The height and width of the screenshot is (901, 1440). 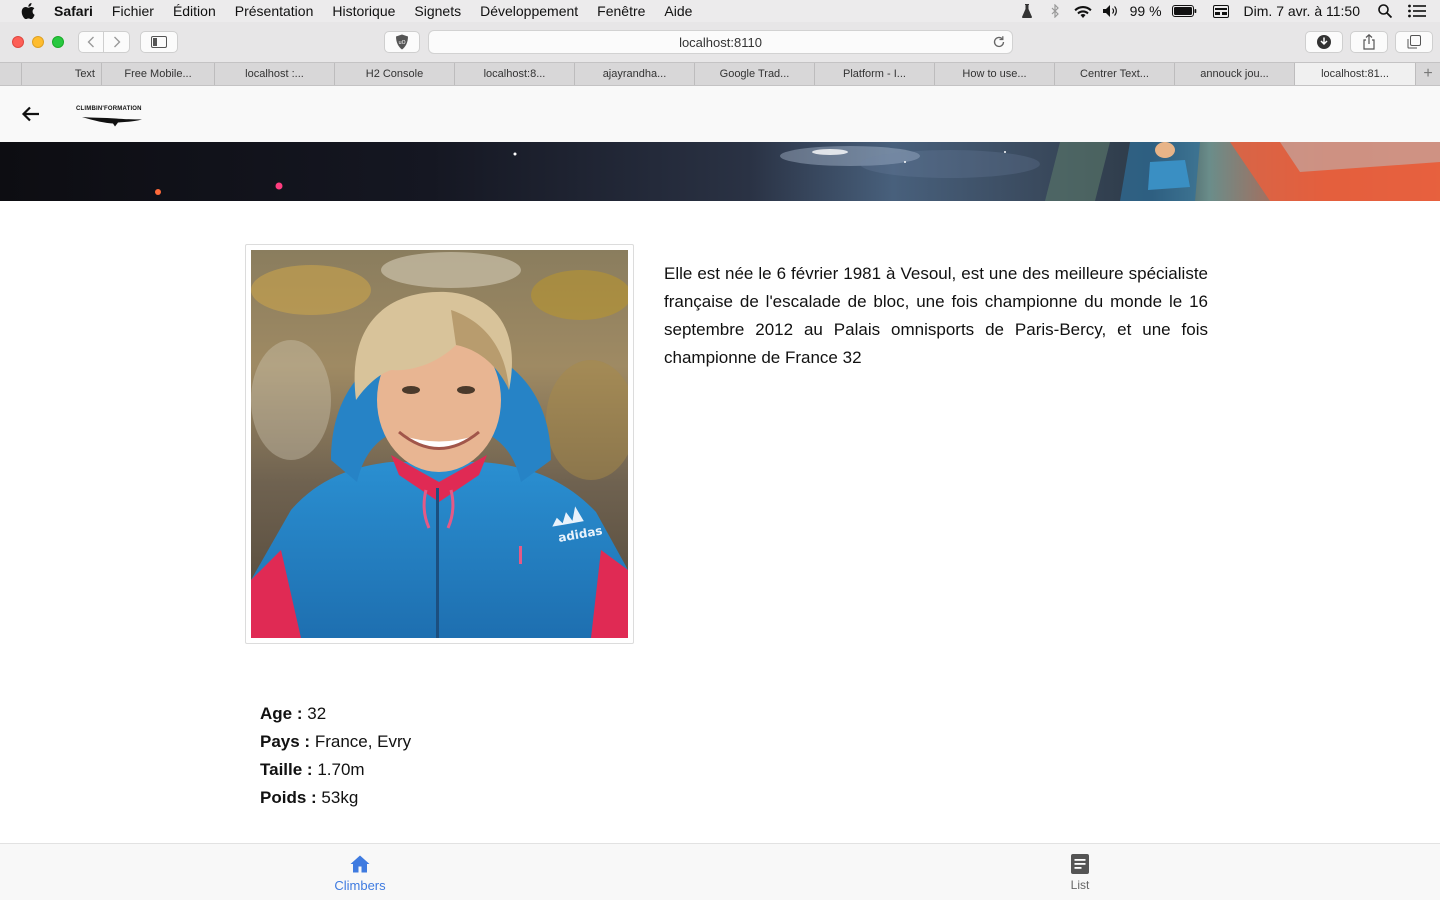 What do you see at coordinates (1145, 11) in the screenshot?
I see `battery-percent: 99 %` at bounding box center [1145, 11].